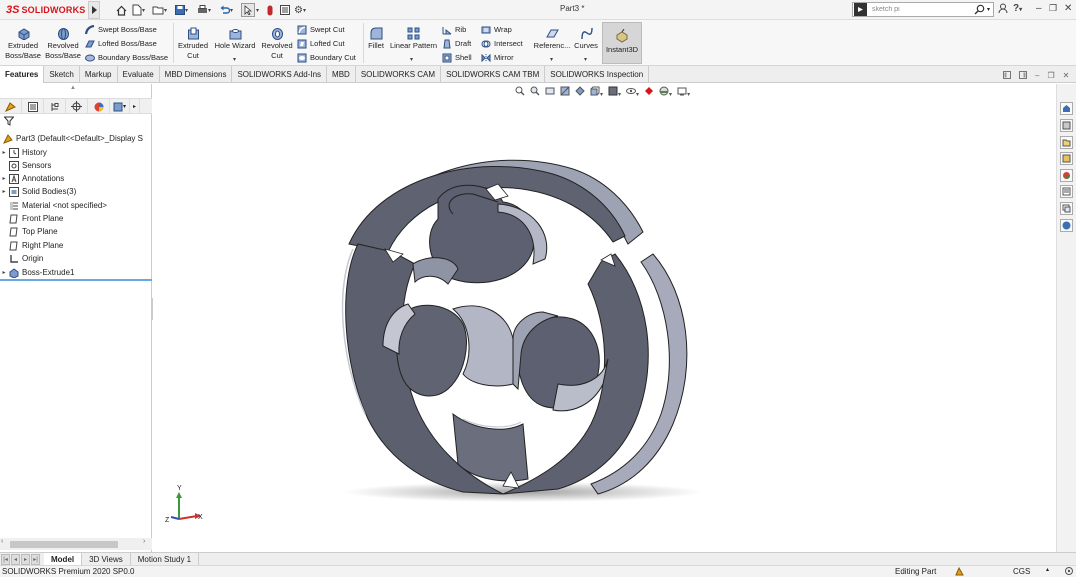 Image resolution: width=1076 pixels, height=578 pixels. I want to click on horizontal-scrollbar: ‹ ›, so click(76, 544).